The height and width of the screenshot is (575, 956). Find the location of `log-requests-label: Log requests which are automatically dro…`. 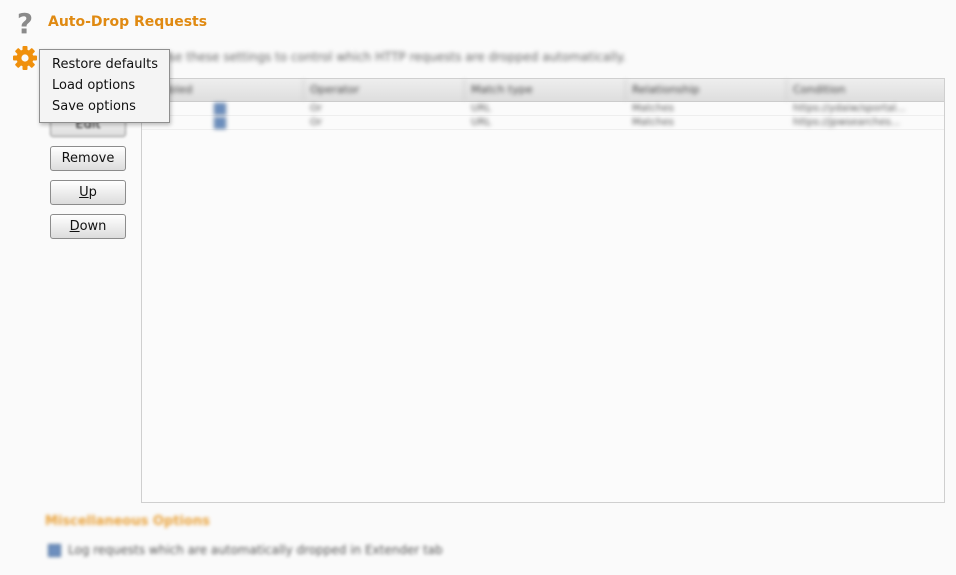

log-requests-label: Log requests which are automatically dro… is located at coordinates (255, 550).